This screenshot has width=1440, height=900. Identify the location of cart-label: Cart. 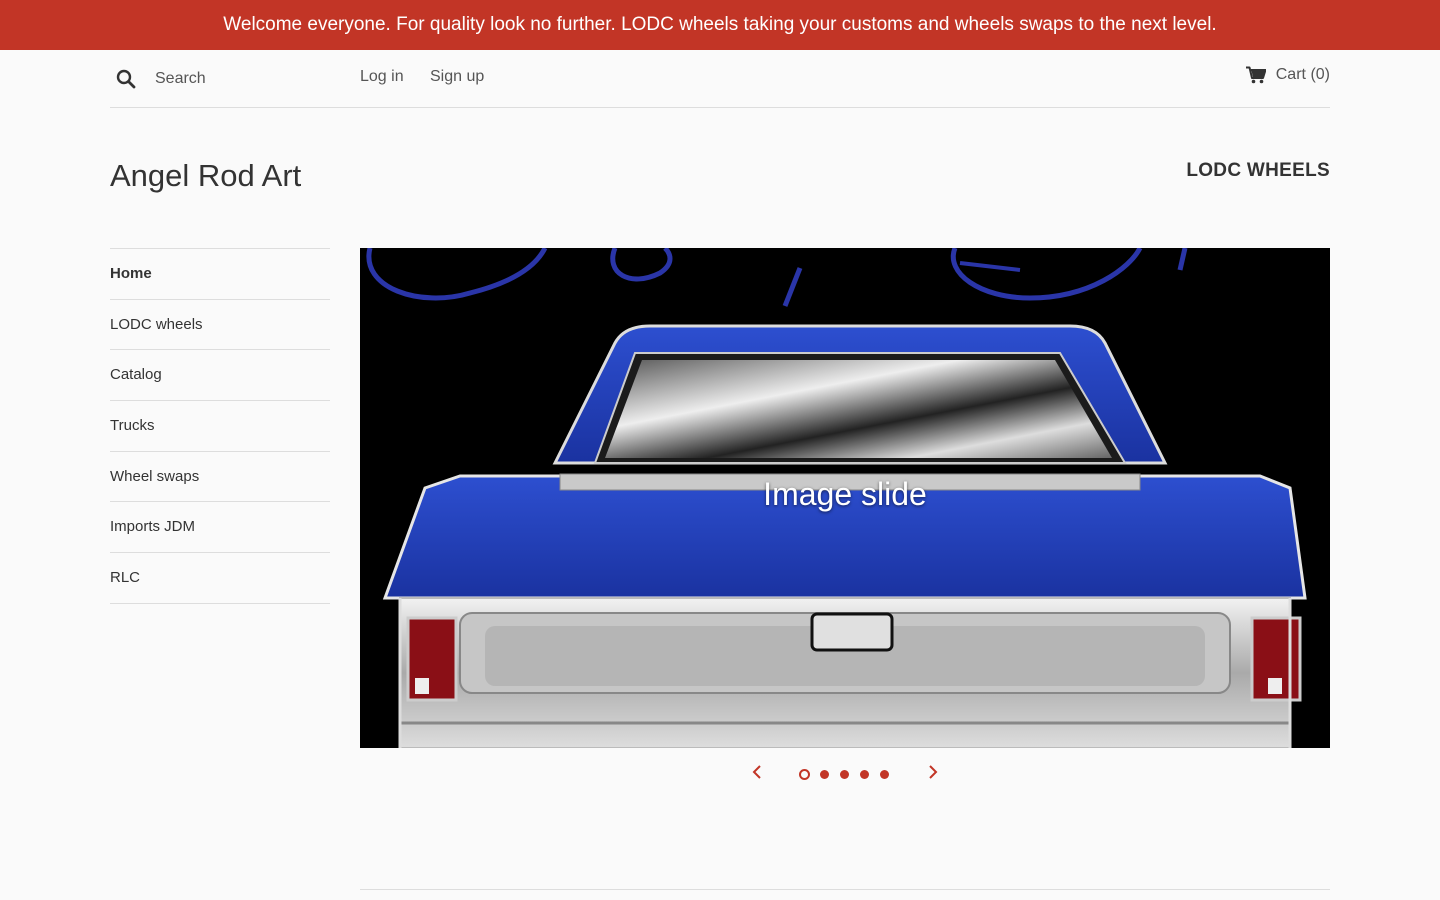
(1290, 74).